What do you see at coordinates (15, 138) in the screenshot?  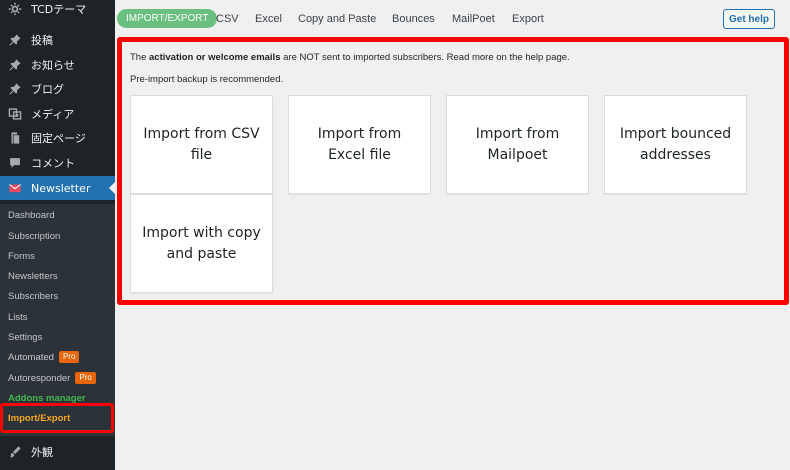 I see `page-icon` at bounding box center [15, 138].